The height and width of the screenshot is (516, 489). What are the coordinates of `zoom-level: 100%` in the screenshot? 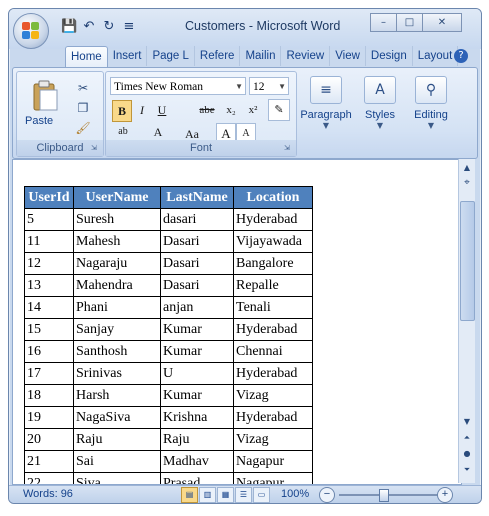 It's located at (295, 494).